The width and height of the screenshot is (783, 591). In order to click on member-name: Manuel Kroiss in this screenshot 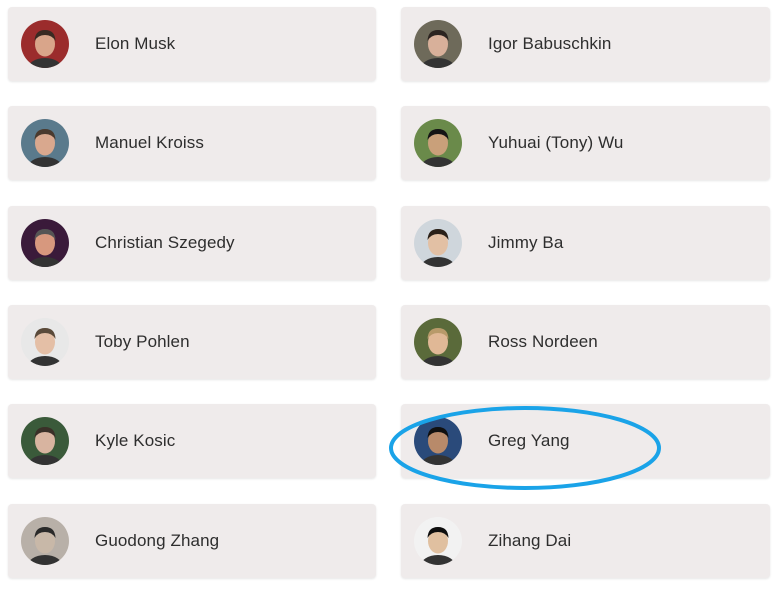, I will do `click(150, 142)`.